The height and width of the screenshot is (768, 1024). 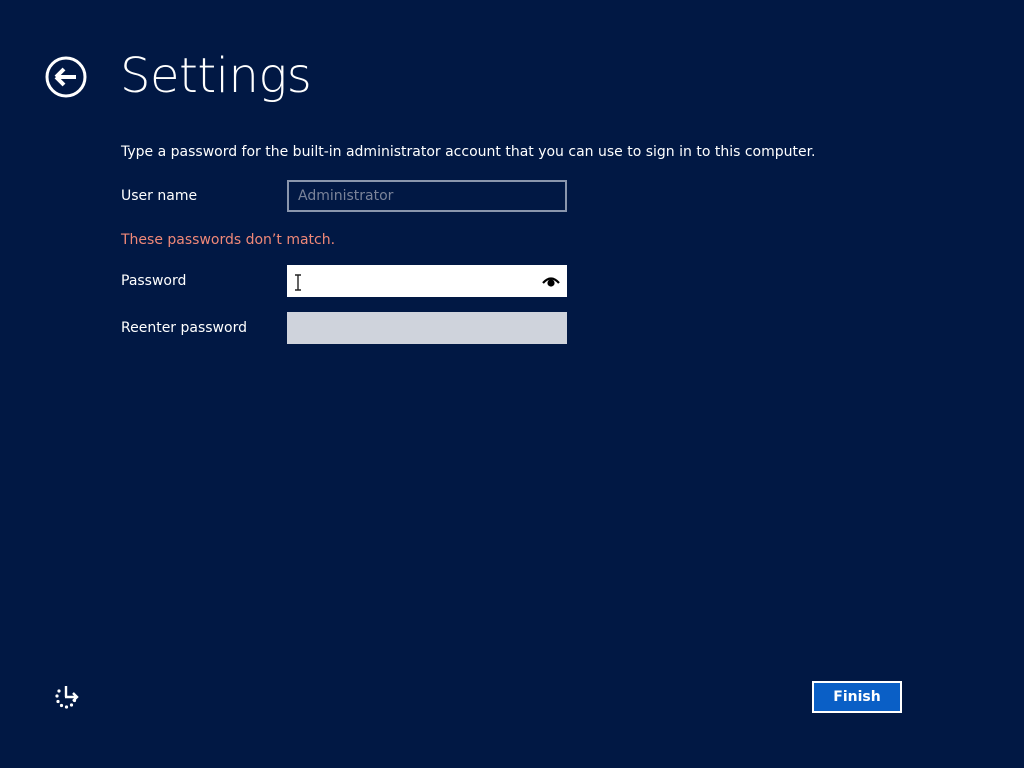 I want to click on back-button, so click(x=66, y=77).